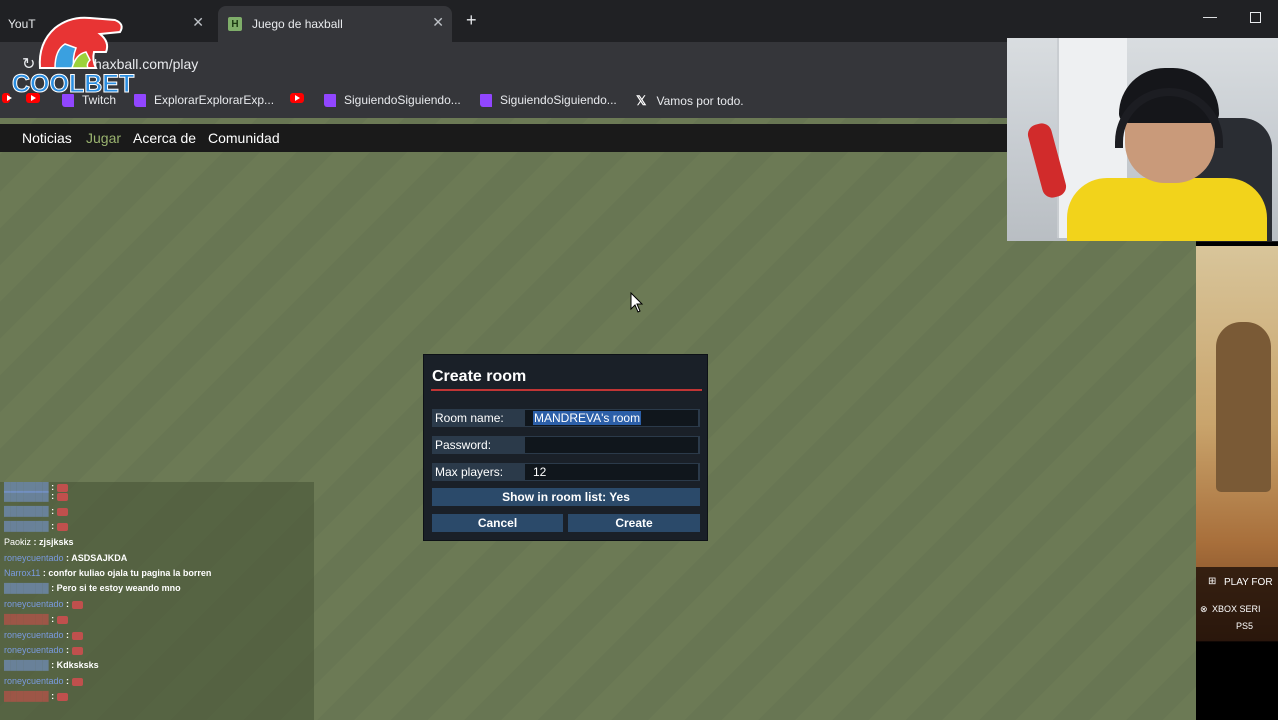 Image resolution: width=1278 pixels, height=720 pixels. What do you see at coordinates (103, 138) in the screenshot?
I see `nav-jugar: Jugar` at bounding box center [103, 138].